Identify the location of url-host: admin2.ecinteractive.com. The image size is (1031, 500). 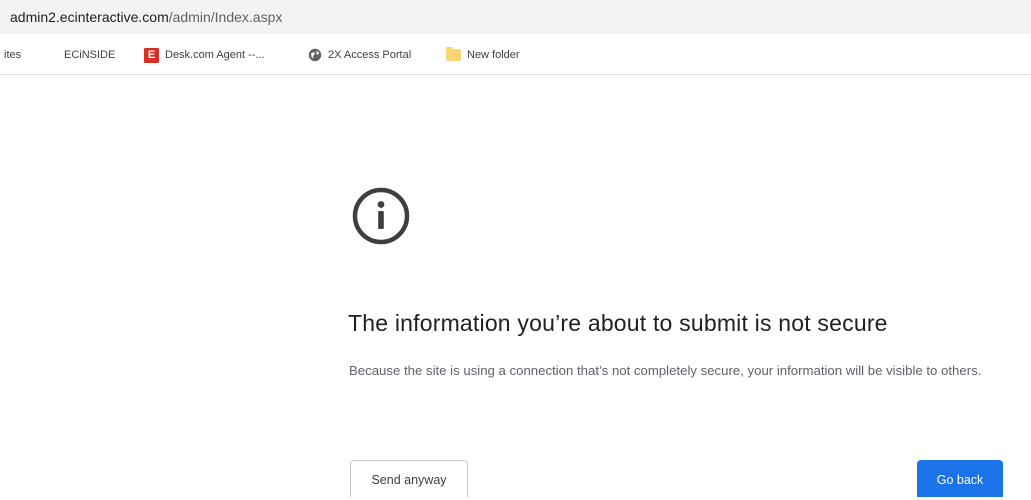
(89, 17).